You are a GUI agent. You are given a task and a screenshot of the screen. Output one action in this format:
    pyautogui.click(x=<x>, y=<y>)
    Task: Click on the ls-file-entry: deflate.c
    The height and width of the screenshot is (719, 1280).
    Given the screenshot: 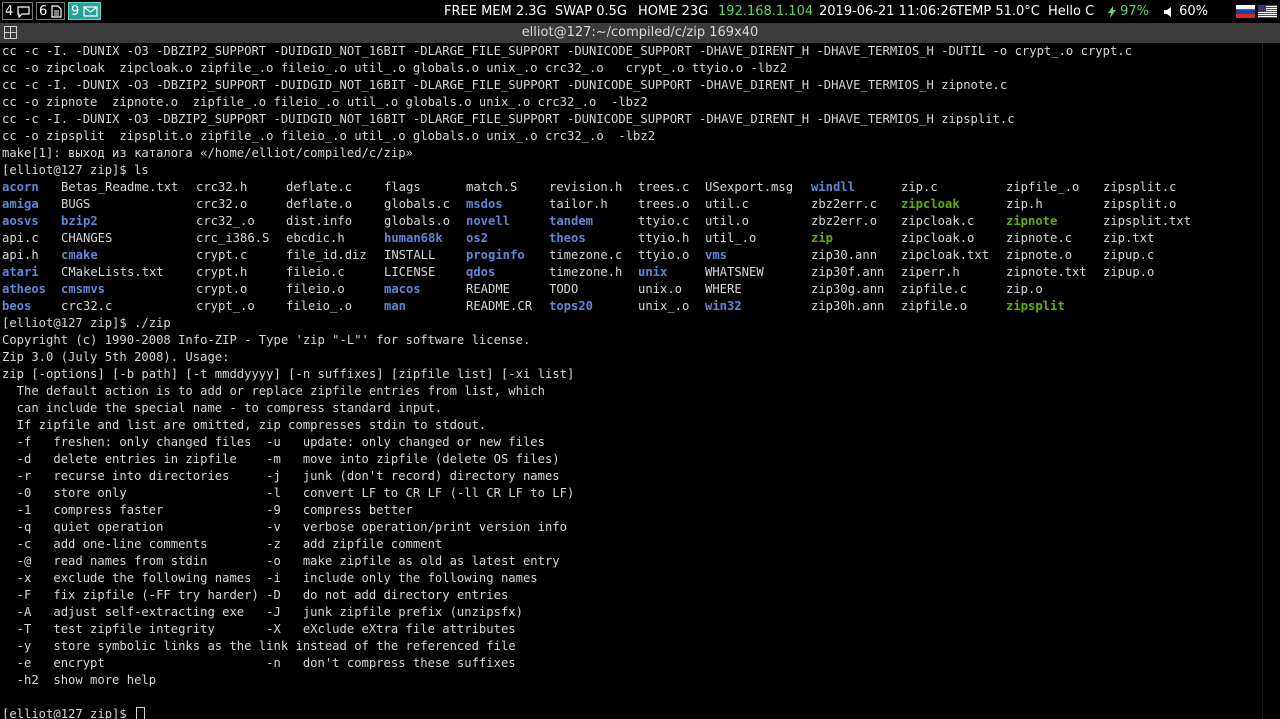 What is the action you would take?
    pyautogui.click(x=319, y=187)
    